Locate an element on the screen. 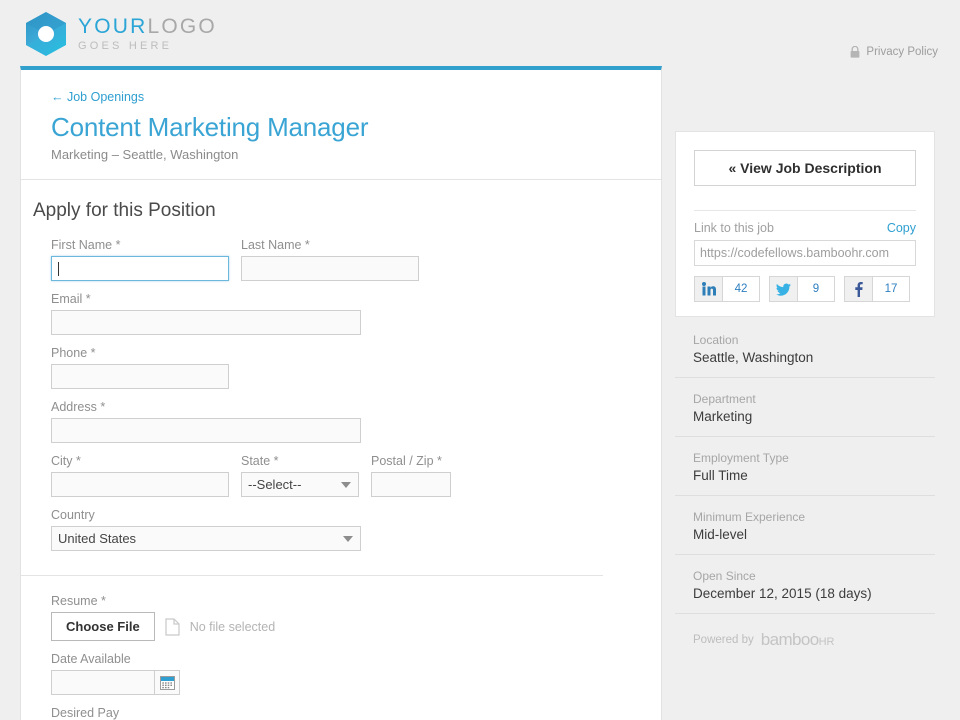  state-group: State * --Select-- is located at coordinates (300, 475).